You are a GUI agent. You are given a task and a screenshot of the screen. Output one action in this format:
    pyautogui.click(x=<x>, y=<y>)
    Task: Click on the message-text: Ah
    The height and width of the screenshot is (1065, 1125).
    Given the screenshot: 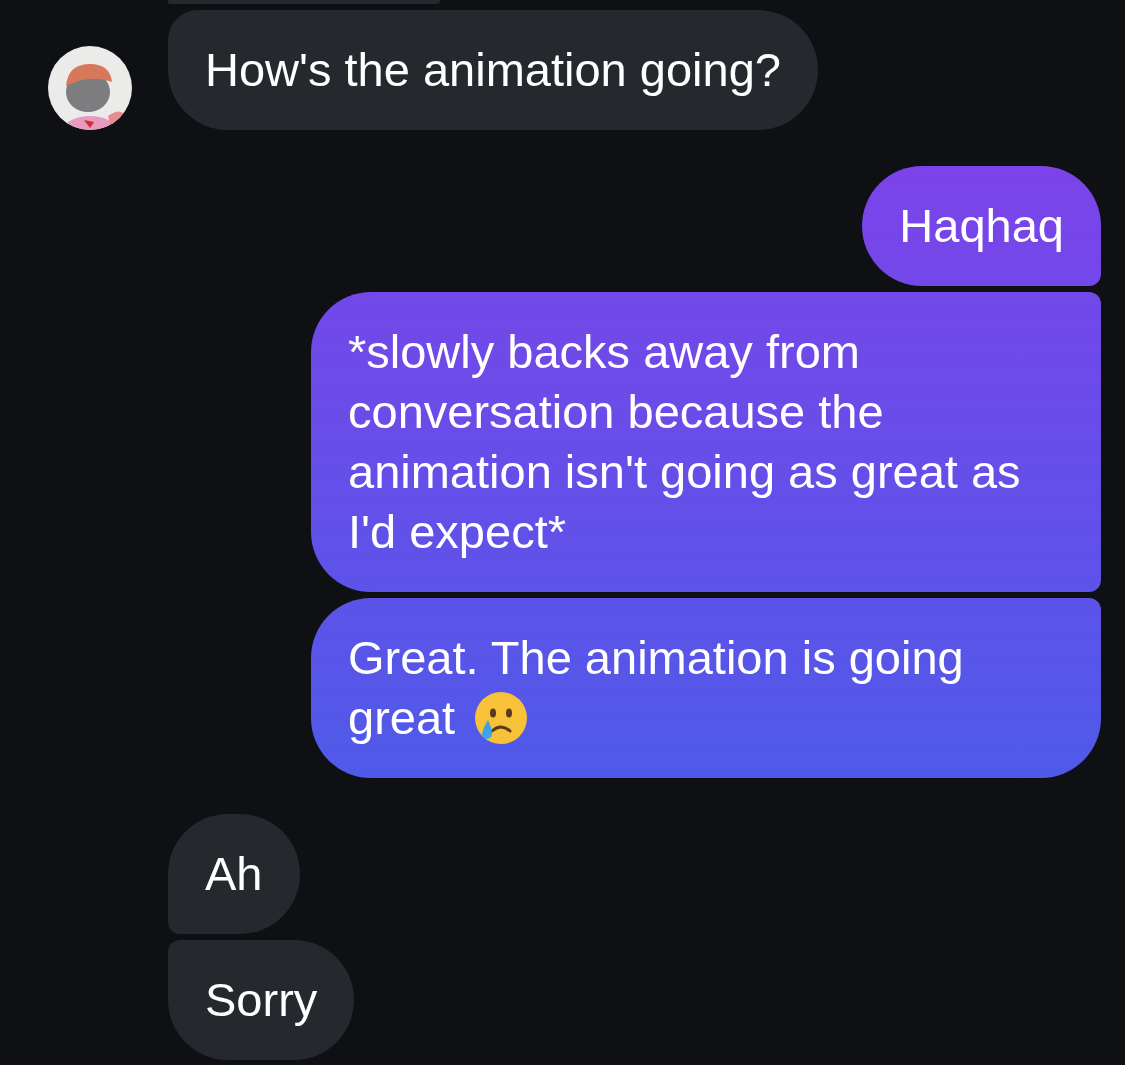 What is the action you would take?
    pyautogui.click(x=234, y=873)
    